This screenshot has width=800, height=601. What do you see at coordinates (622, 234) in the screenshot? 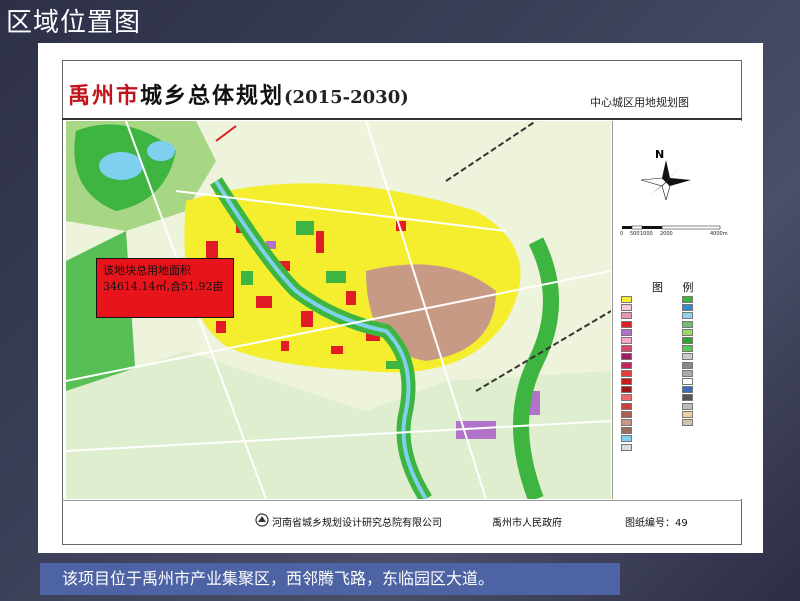
I see `scale-label-0: 0` at bounding box center [622, 234].